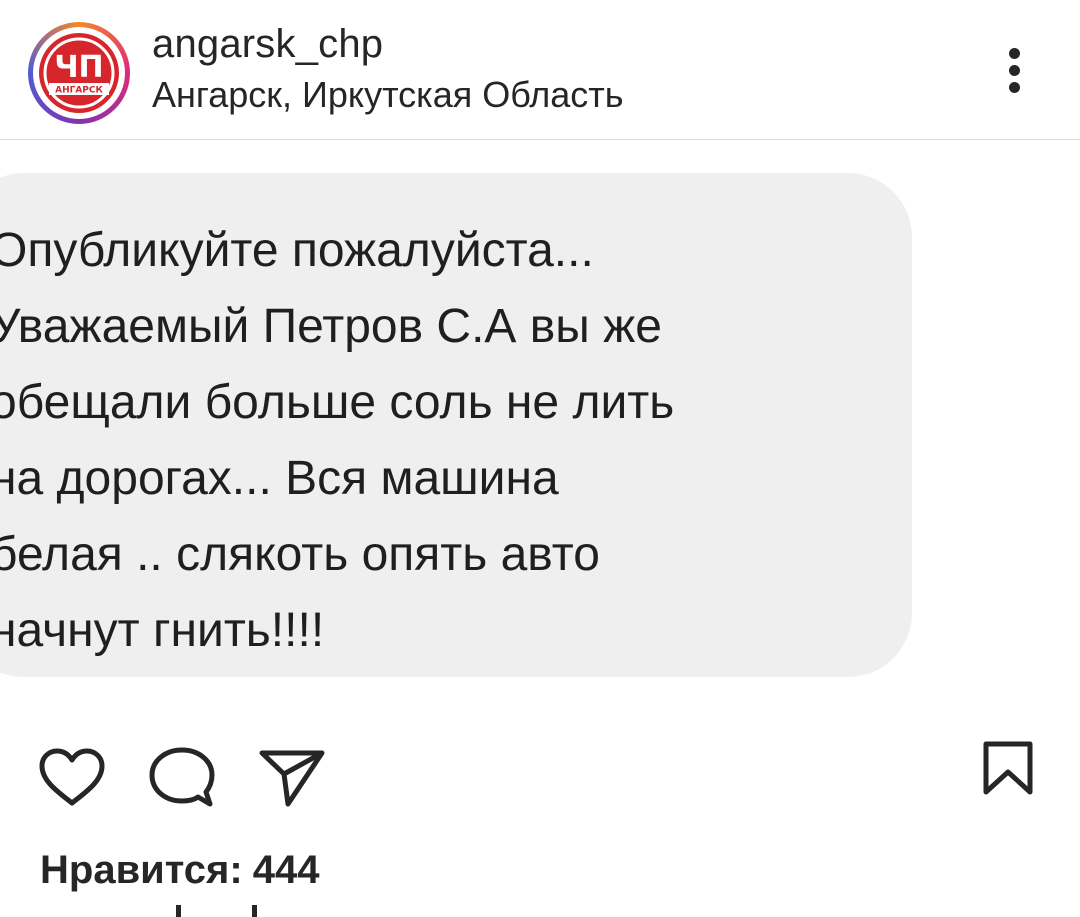  Describe the element at coordinates (72, 778) in the screenshot. I see `heart-icon` at that location.